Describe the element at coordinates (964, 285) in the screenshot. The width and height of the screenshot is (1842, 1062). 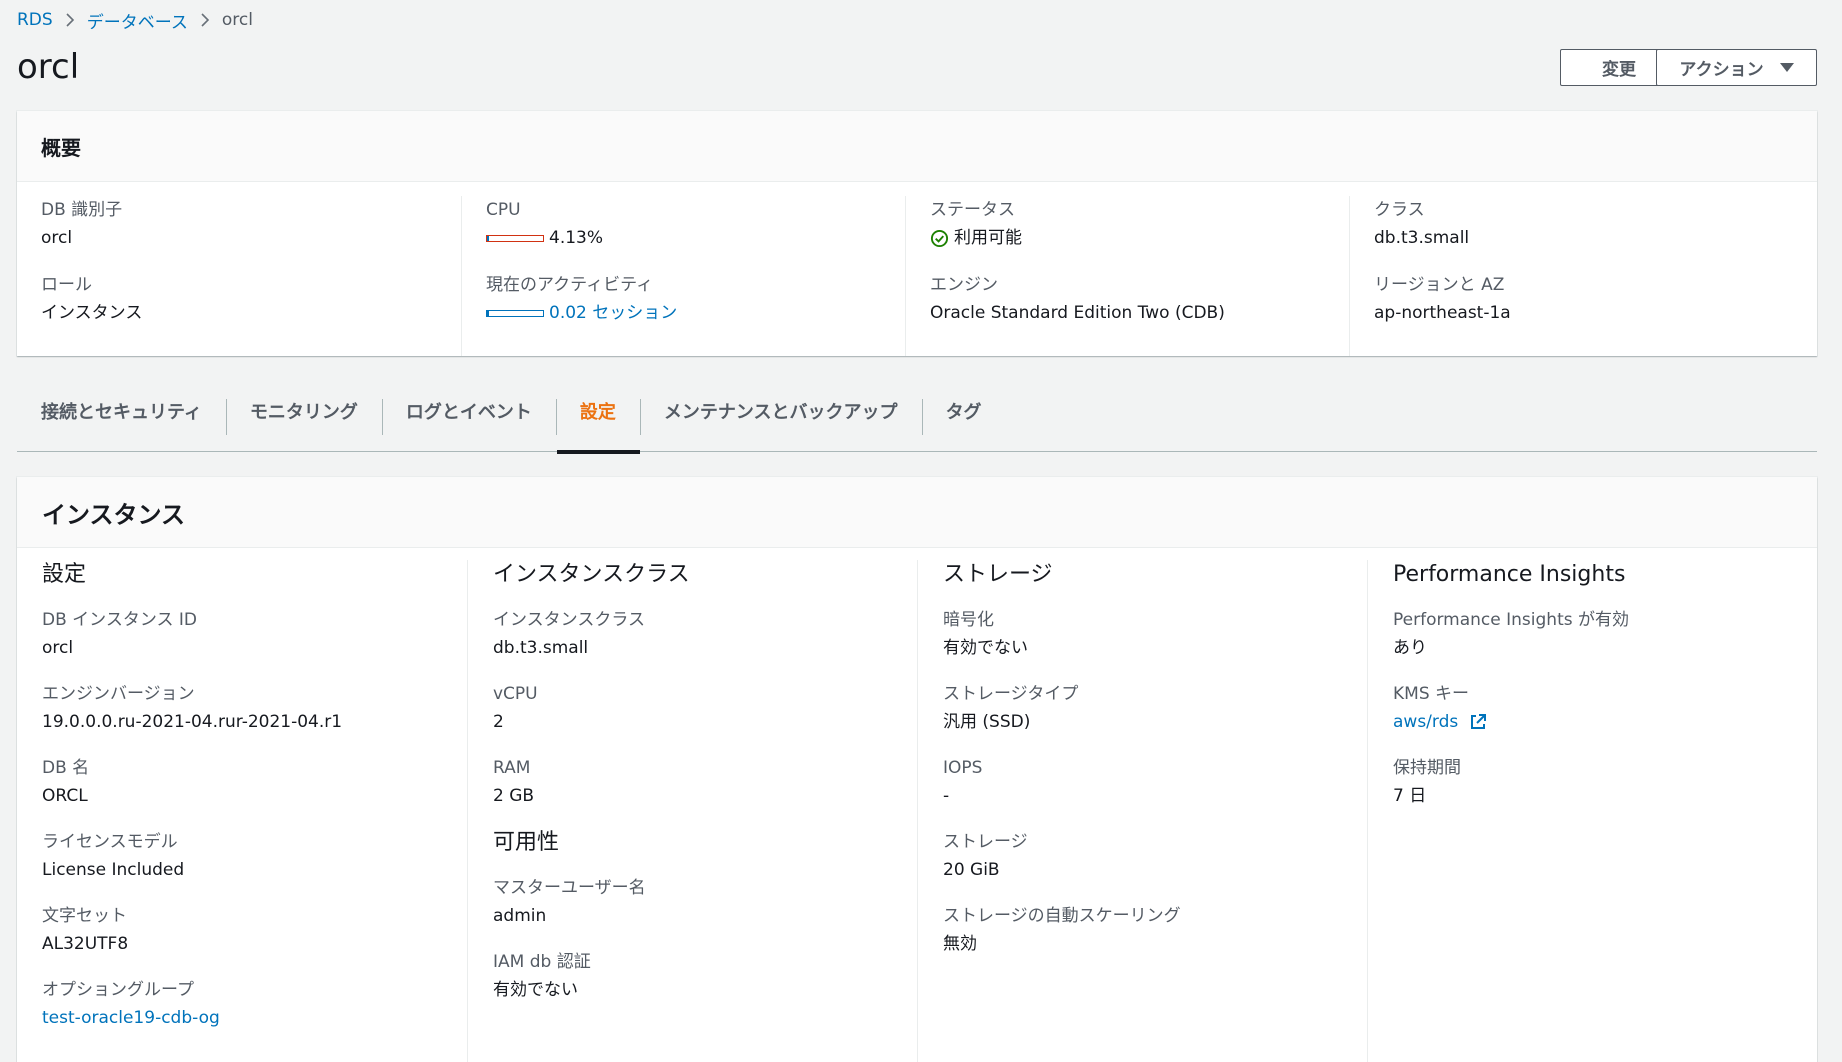
I see `engine-label: エンジン` at that location.